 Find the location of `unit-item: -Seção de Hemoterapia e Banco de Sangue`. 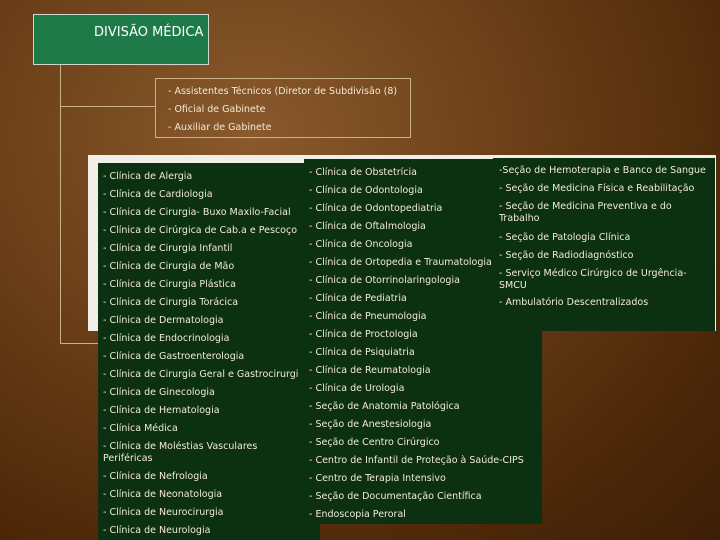

unit-item: -Seção de Hemoterapia e Banco de Sangue is located at coordinates (602, 170).